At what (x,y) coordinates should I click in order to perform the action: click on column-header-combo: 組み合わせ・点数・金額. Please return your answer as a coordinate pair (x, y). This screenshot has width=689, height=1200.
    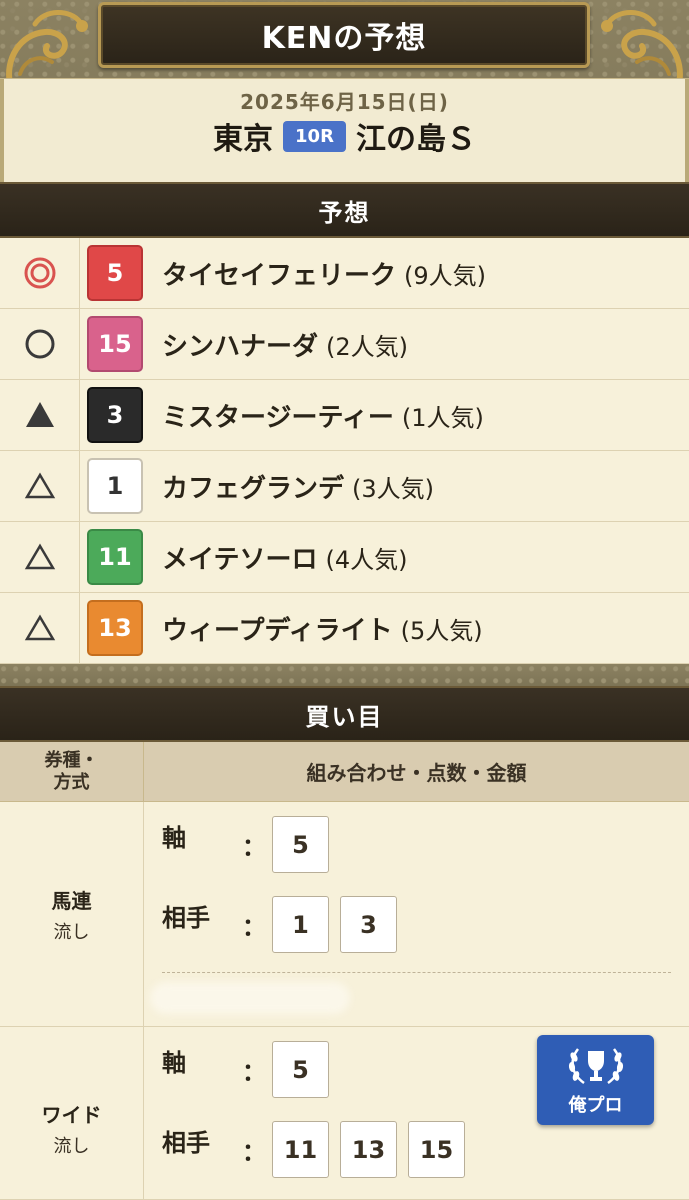
    Looking at the image, I should click on (416, 773).